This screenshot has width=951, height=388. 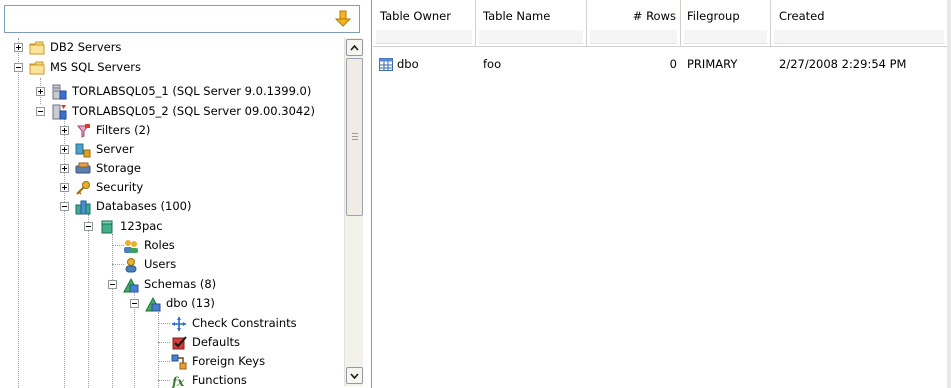 I want to click on tree-node-label: Security, so click(x=120, y=187).